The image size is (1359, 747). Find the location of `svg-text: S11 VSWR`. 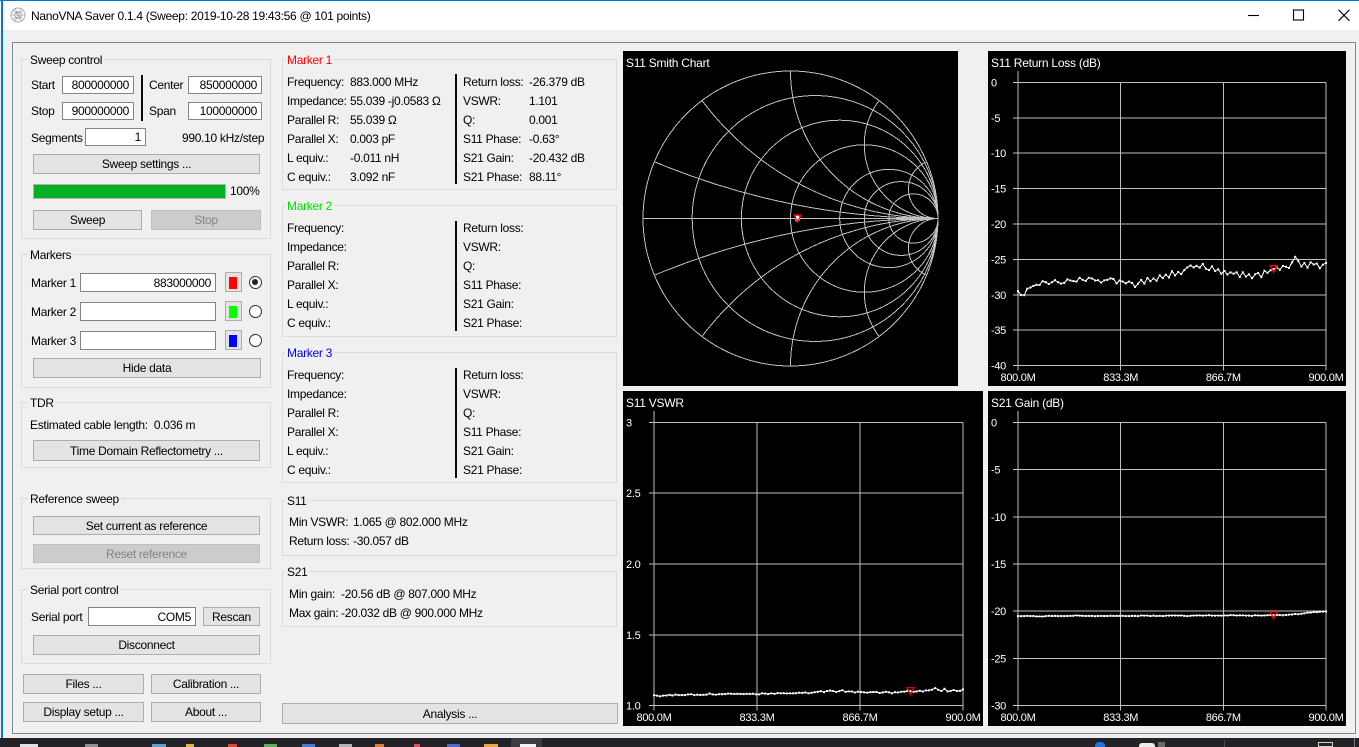

svg-text: S11 VSWR is located at coordinates (655, 403).